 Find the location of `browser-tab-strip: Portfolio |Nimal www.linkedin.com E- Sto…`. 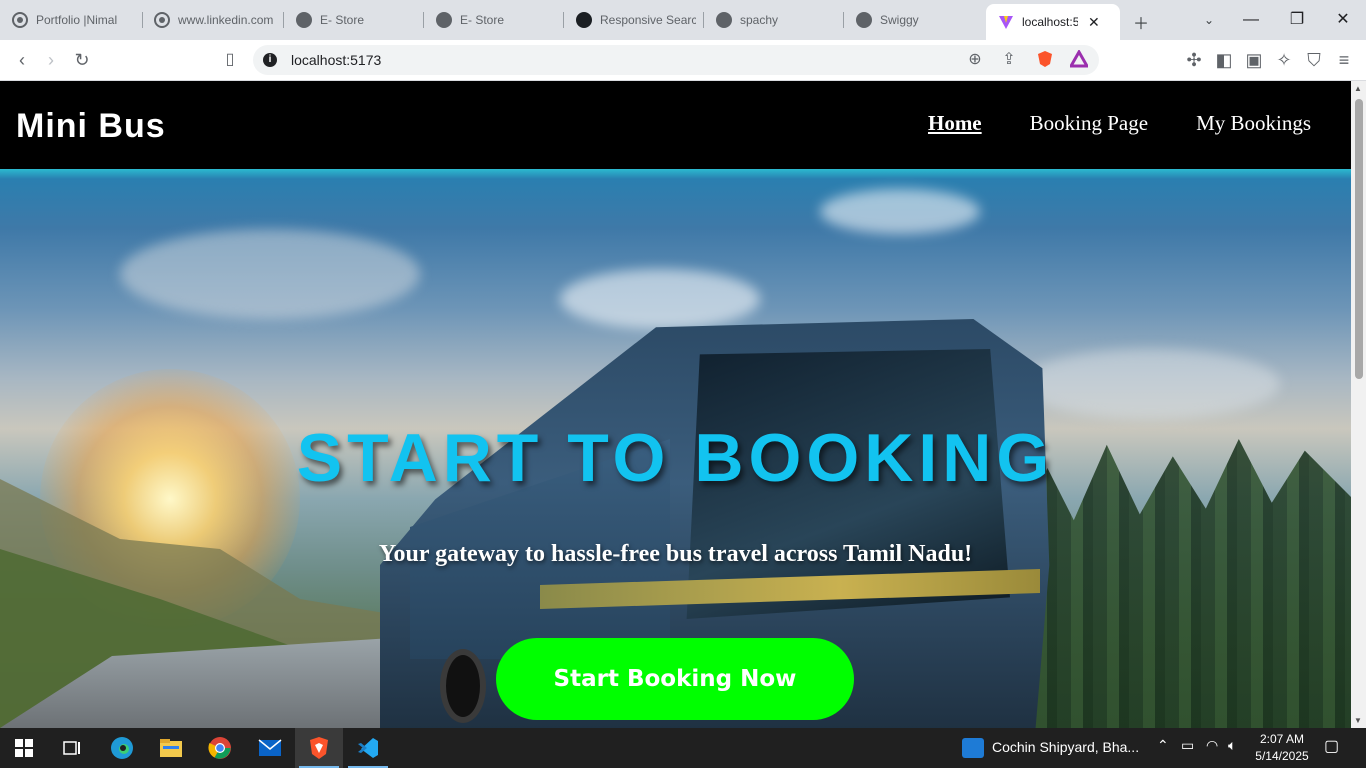

browser-tab-strip: Portfolio |Nimal www.linkedin.com E- Sto… is located at coordinates (683, 20).